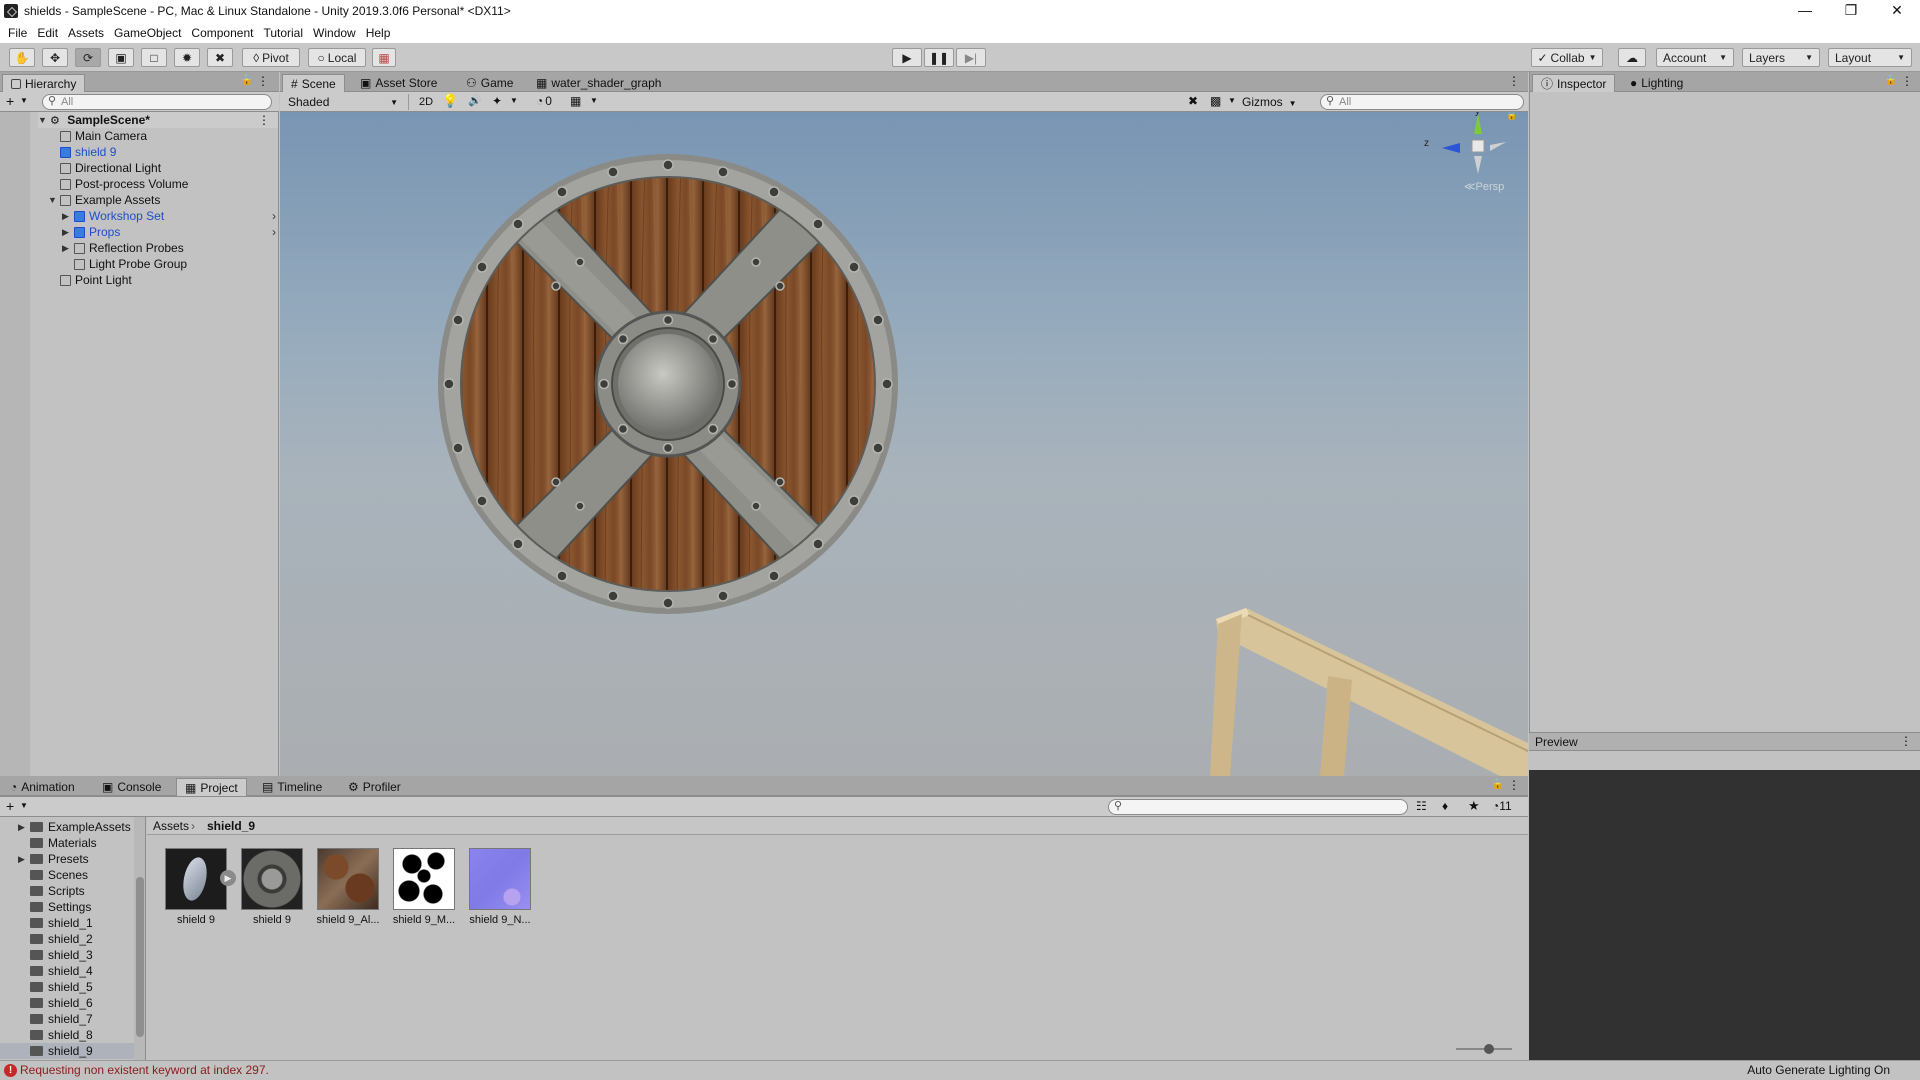  Describe the element at coordinates (18, 33) in the screenshot. I see `menu-file: File` at that location.